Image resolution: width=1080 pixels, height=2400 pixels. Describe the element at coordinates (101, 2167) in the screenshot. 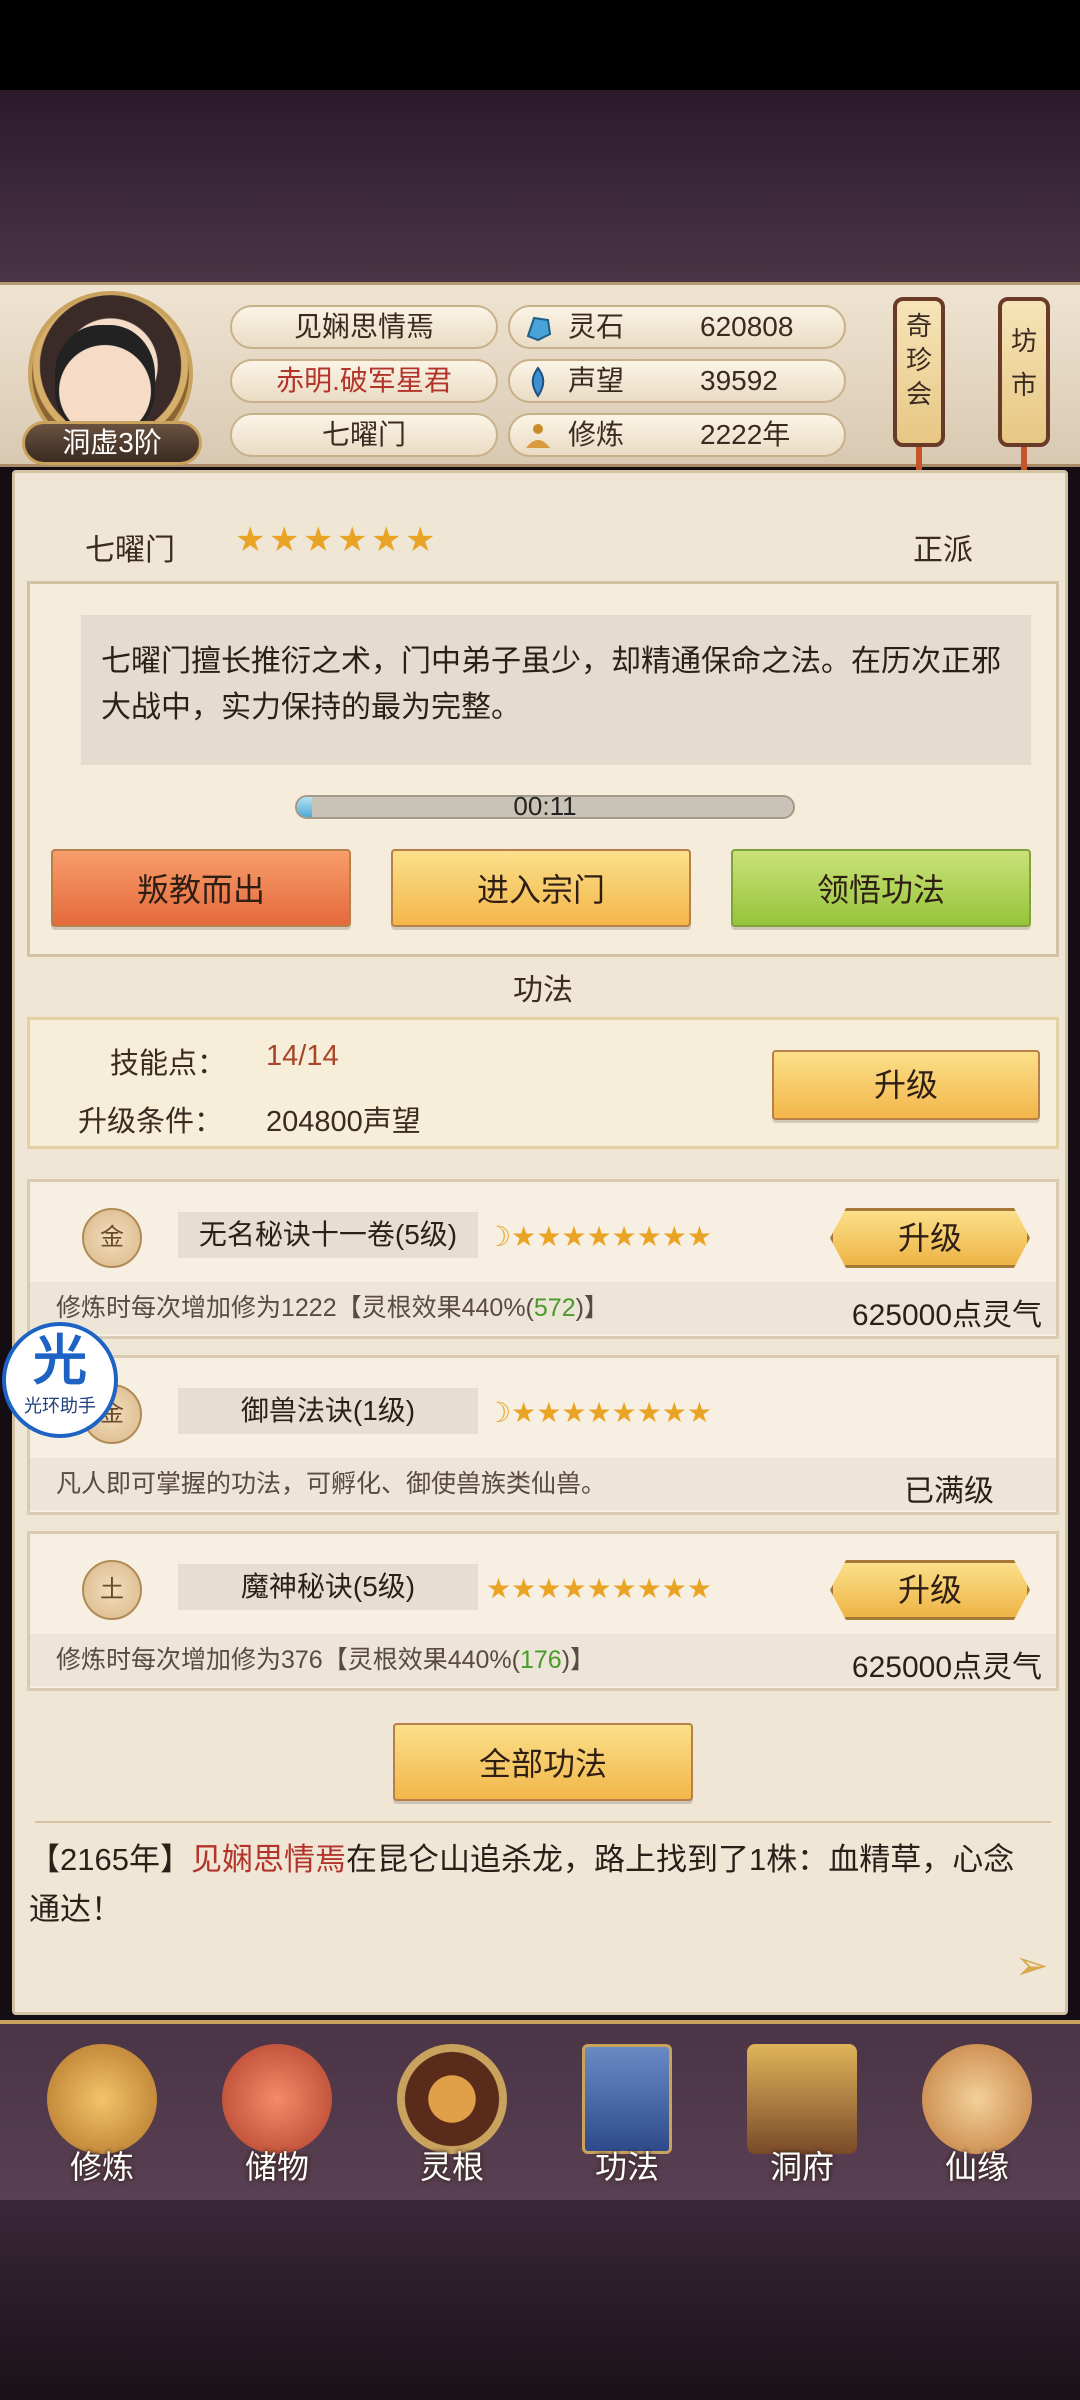

I see `nav-label: 修炼` at that location.